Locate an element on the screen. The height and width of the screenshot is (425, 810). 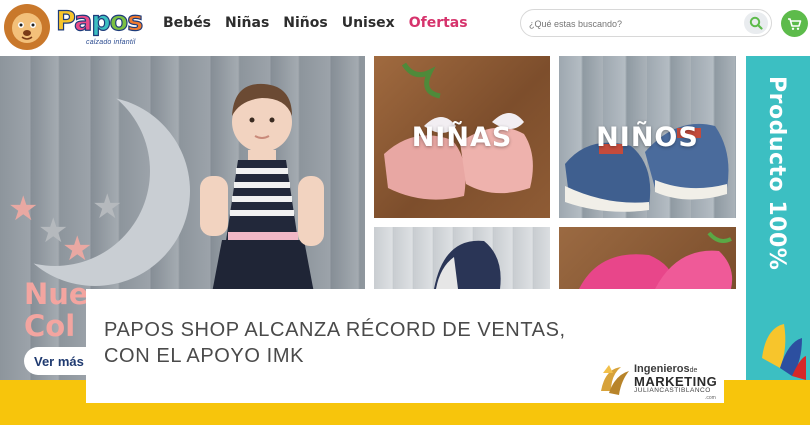
brand-logo: Papos calzado infantil is located at coordinates (73, 27).